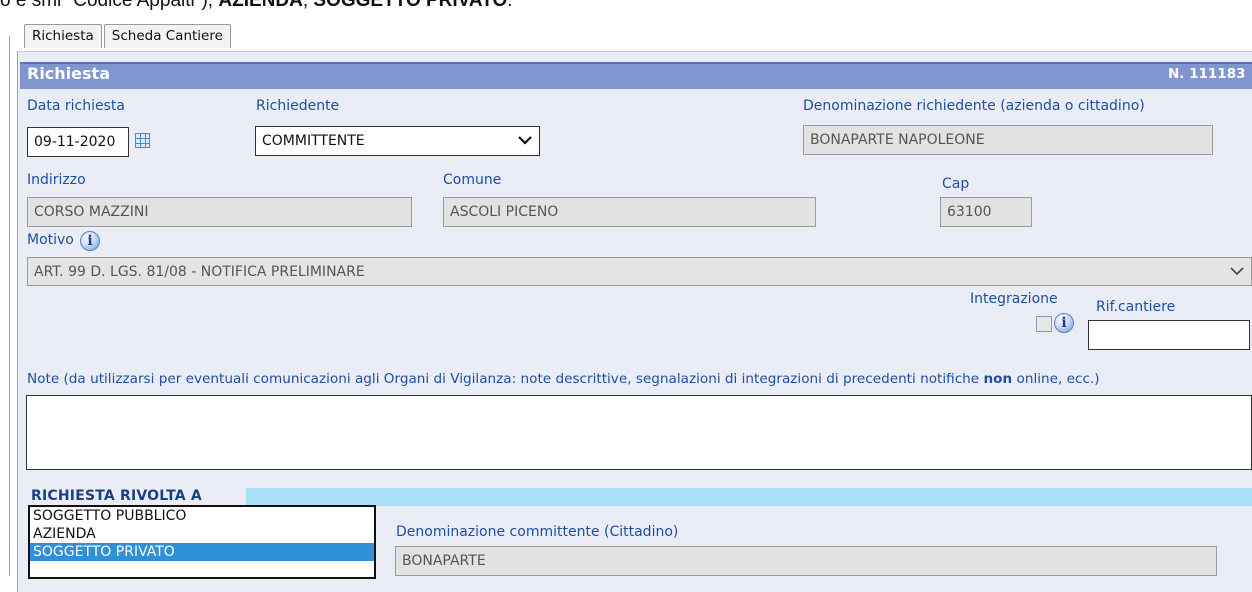  I want to click on committente-label: Denominazione committente (Cittadino), so click(537, 532).